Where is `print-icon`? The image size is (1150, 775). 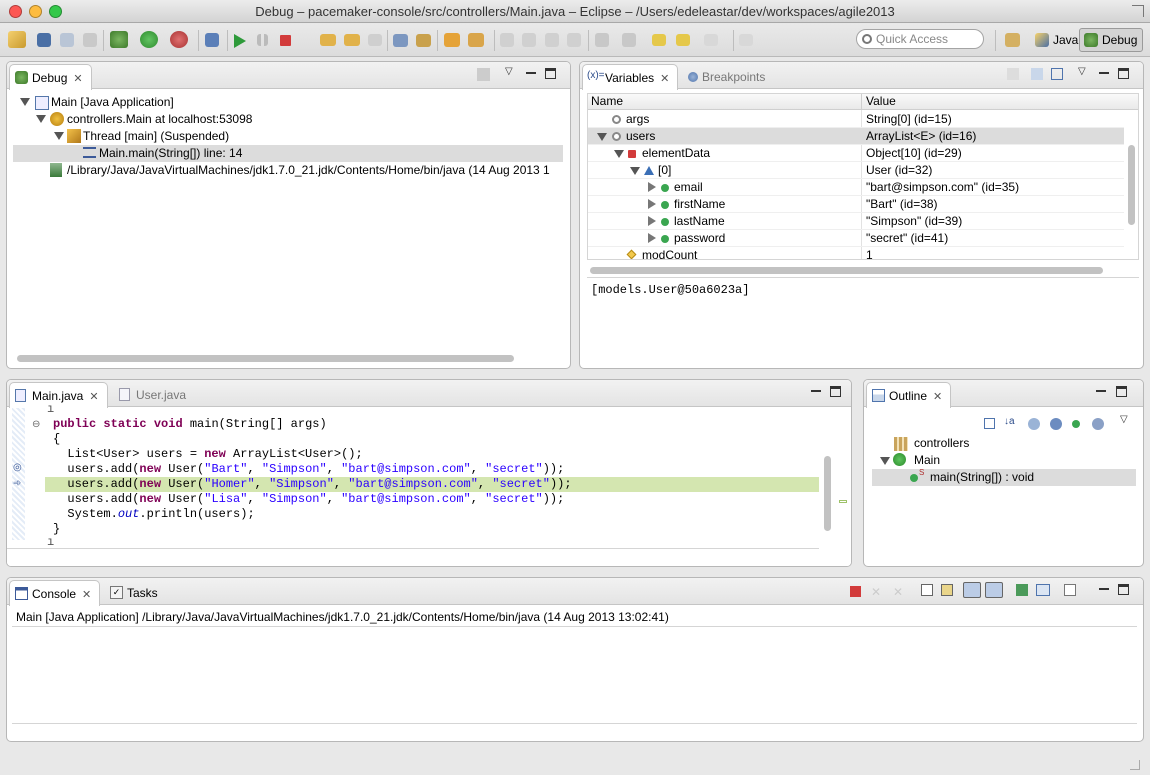 print-icon is located at coordinates (90, 40).